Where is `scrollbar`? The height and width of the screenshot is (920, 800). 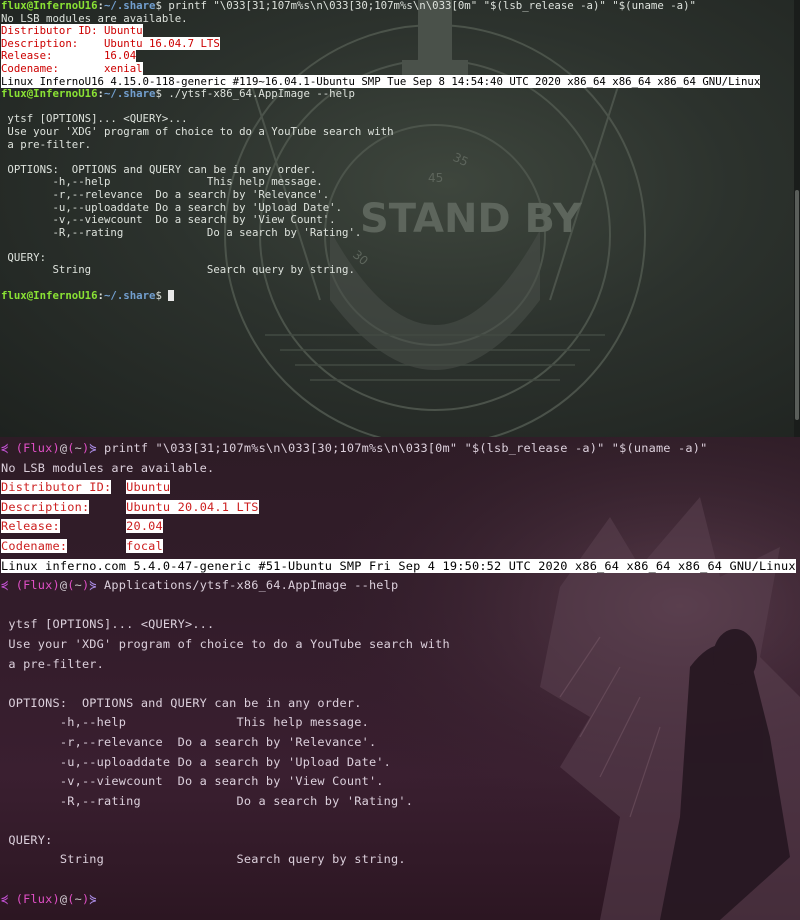
scrollbar is located at coordinates (797, 218).